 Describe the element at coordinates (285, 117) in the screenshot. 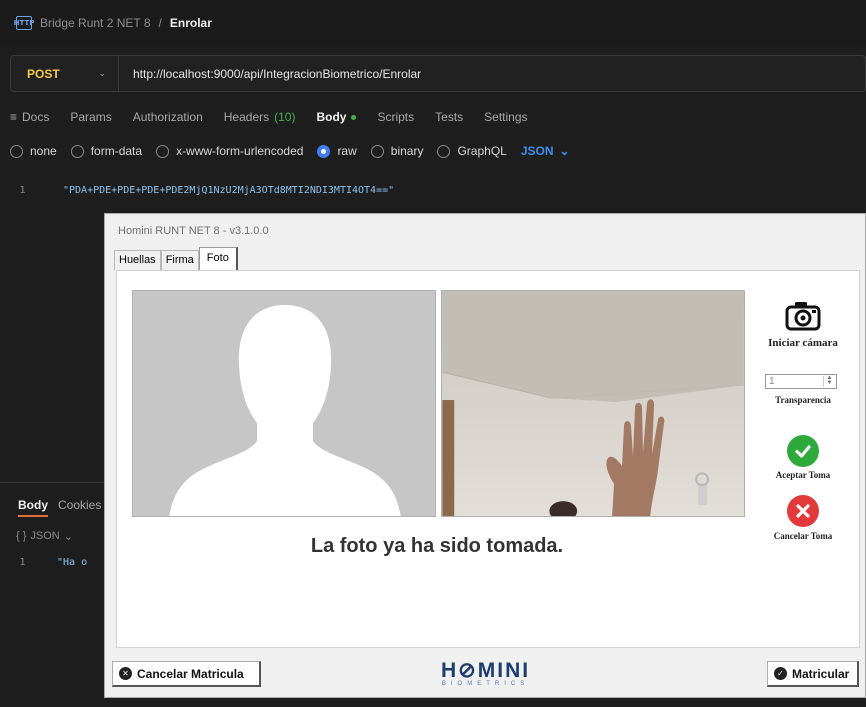

I see `headers-count: (10)` at that location.